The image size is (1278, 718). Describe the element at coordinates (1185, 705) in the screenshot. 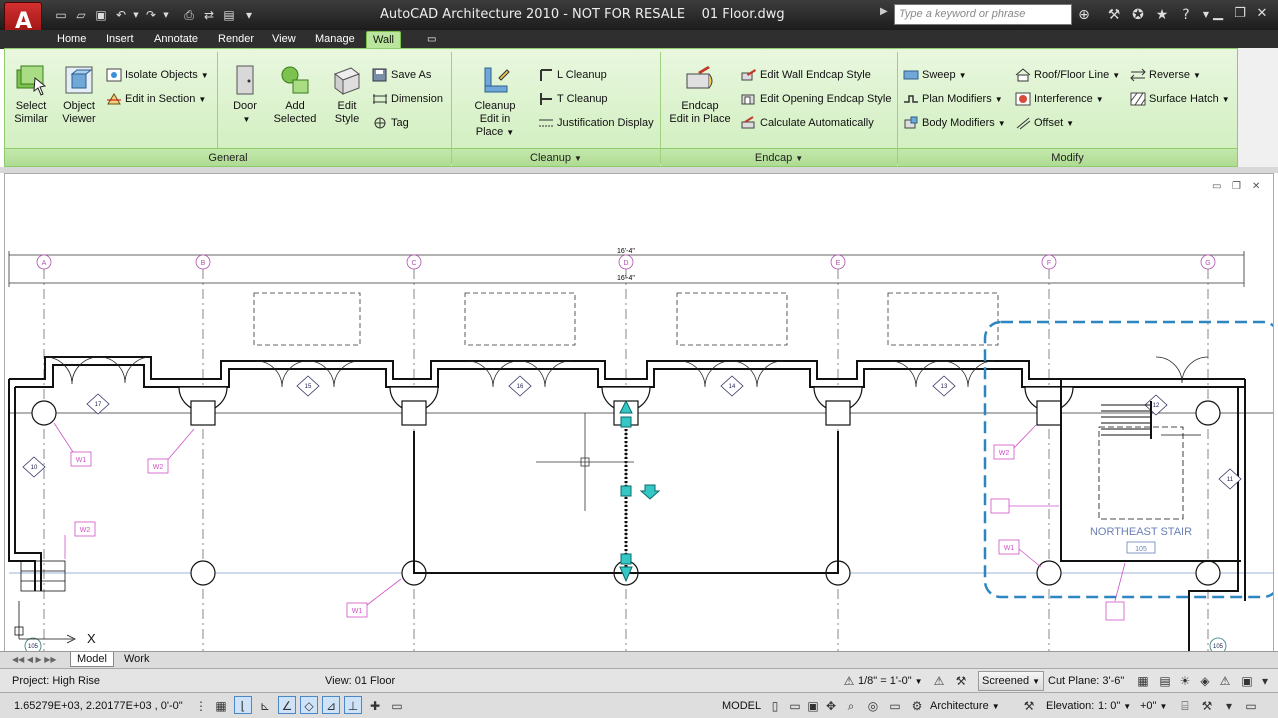

I see `elevation-icon: ⌸` at that location.